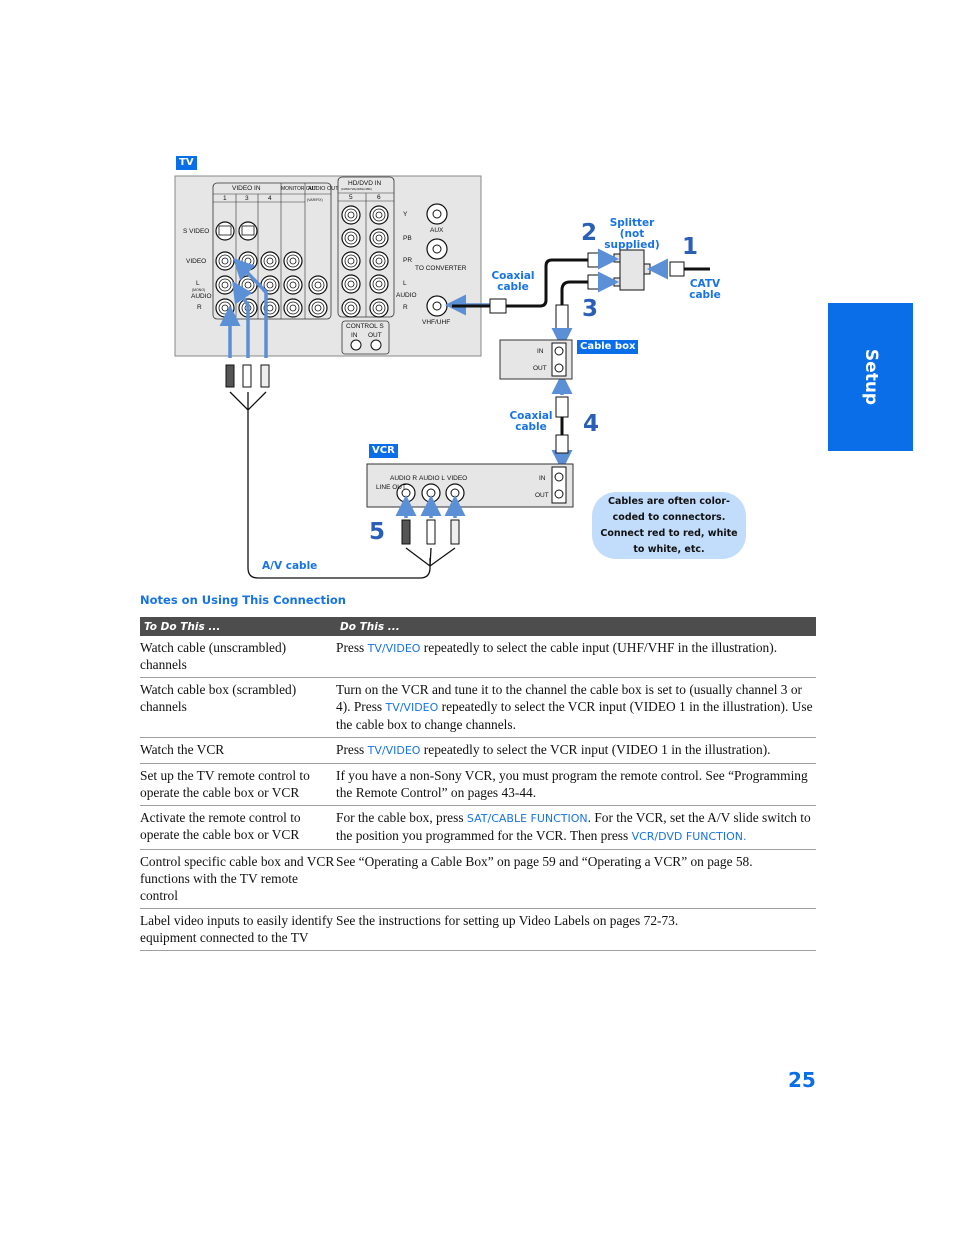 This screenshot has height=1235, width=954. What do you see at coordinates (531, 421) in the screenshot?
I see `coaxial-cable-label-2: Coaxial cable` at bounding box center [531, 421].